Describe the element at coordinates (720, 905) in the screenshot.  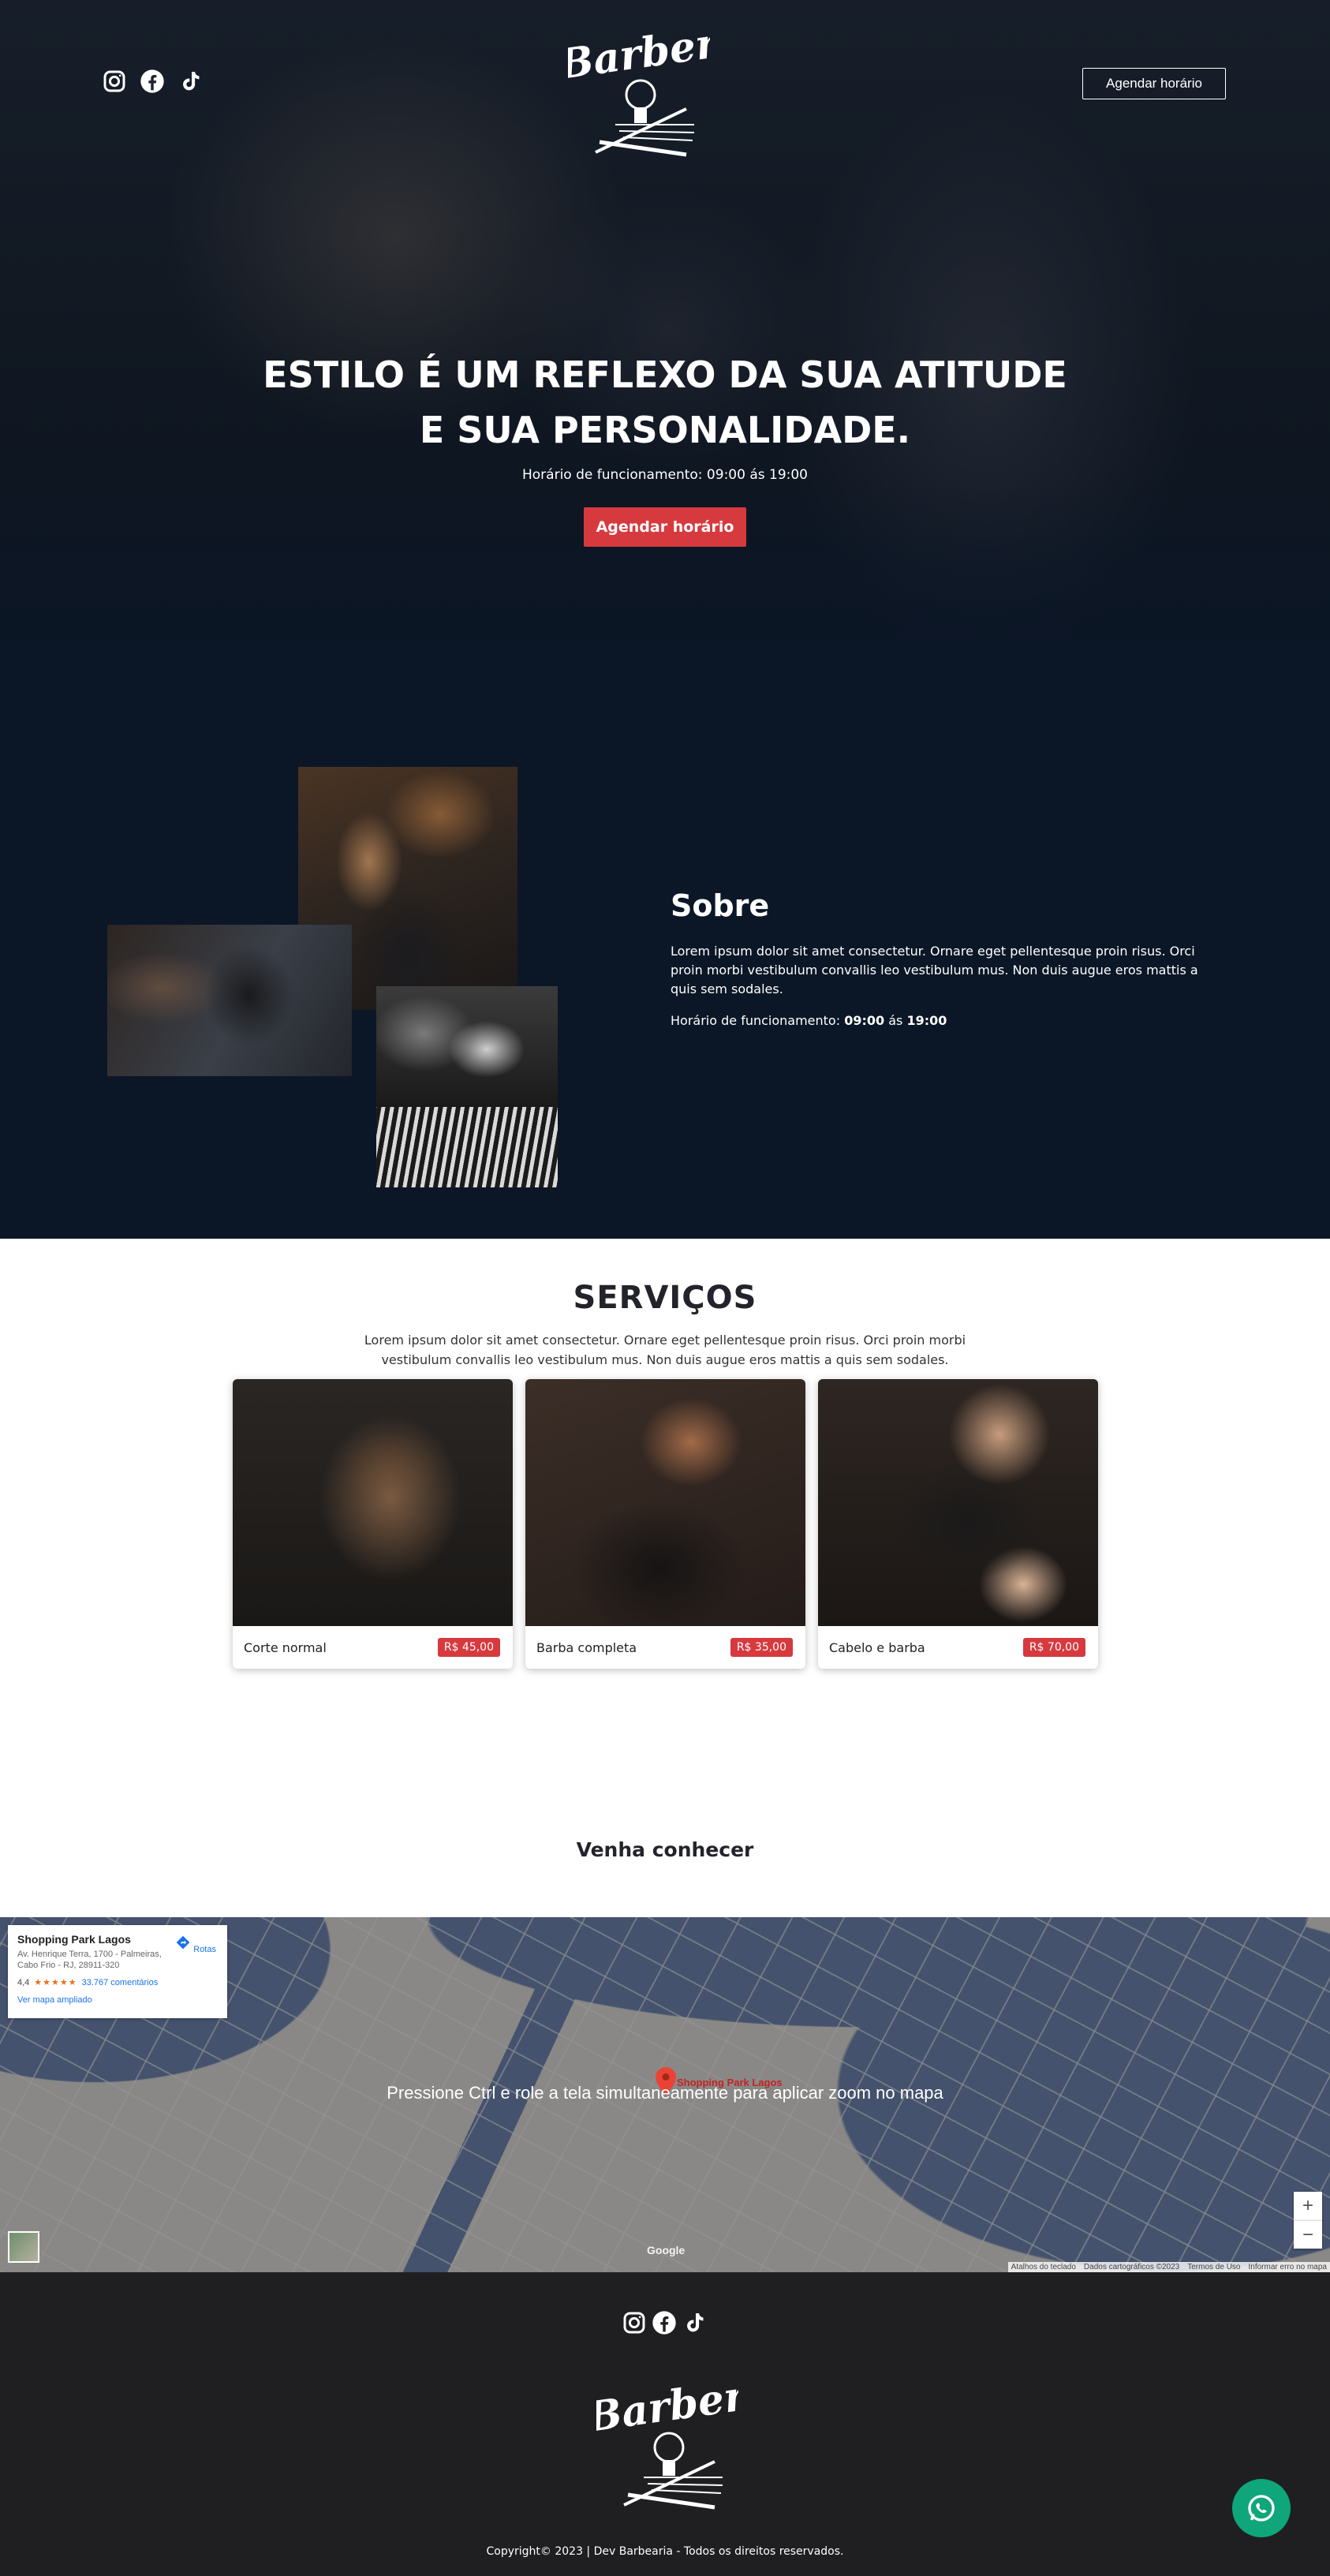
I see `about-title: Sobre` at that location.